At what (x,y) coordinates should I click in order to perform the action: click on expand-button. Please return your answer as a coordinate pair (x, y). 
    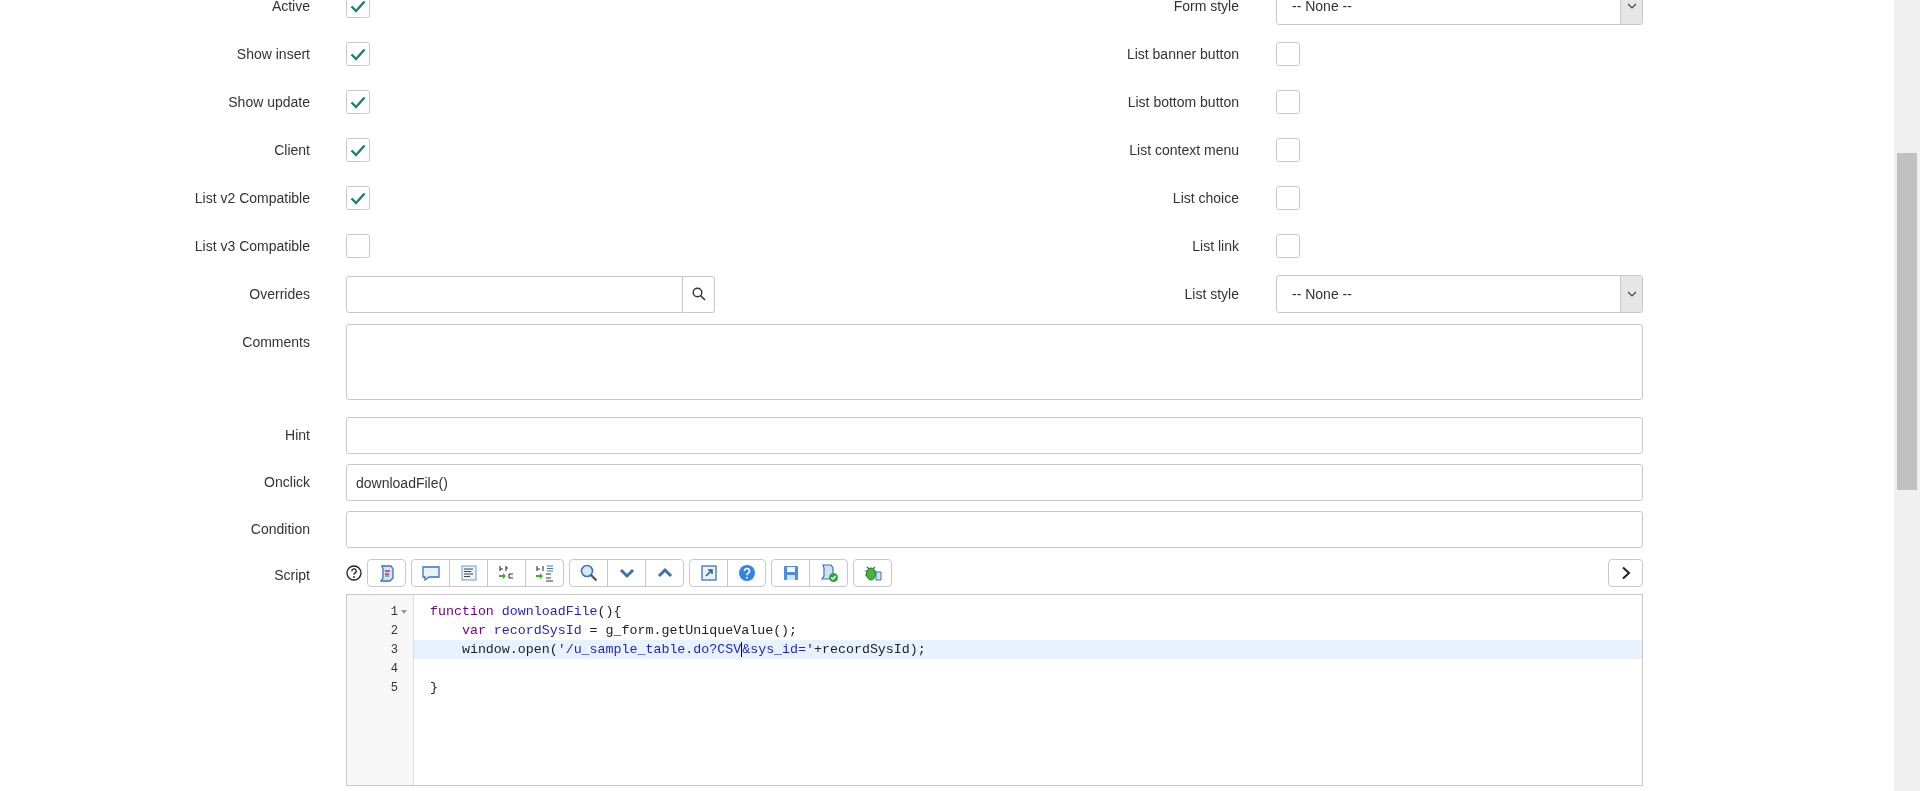
    Looking at the image, I should click on (1625, 573).